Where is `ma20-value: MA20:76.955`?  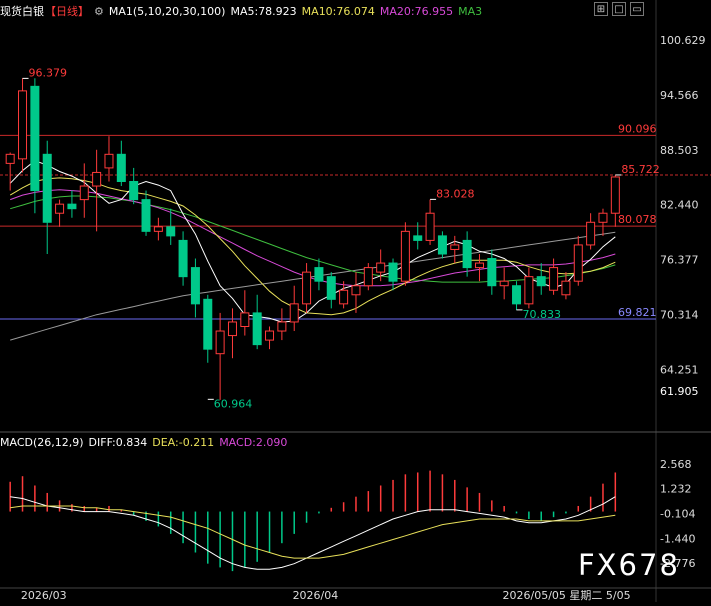
ma20-value: MA20:76.955 is located at coordinates (416, 11).